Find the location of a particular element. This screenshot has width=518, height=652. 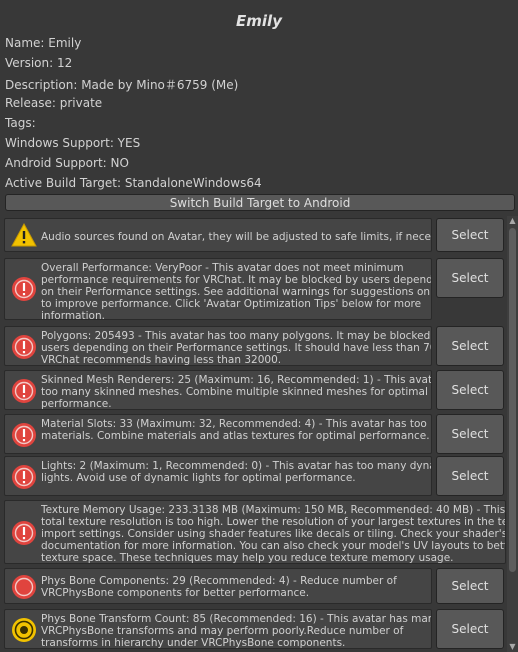

release-line: Release: private is located at coordinates (54, 103).